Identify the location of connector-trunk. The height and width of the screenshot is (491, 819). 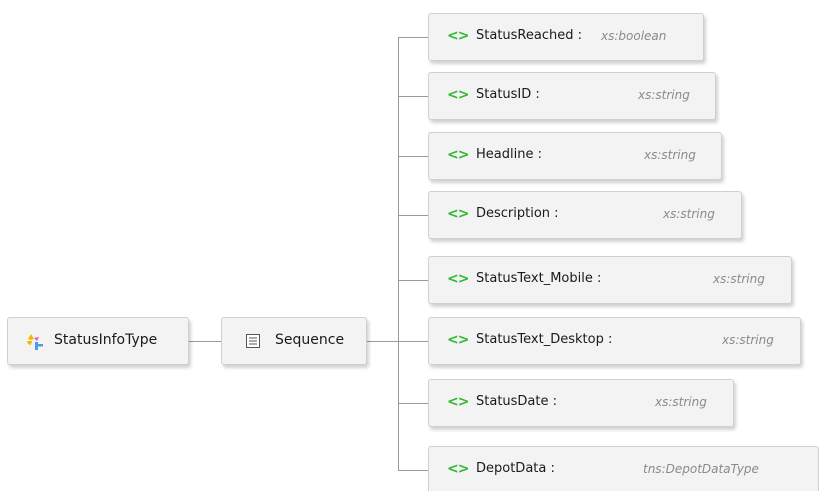
(398, 253).